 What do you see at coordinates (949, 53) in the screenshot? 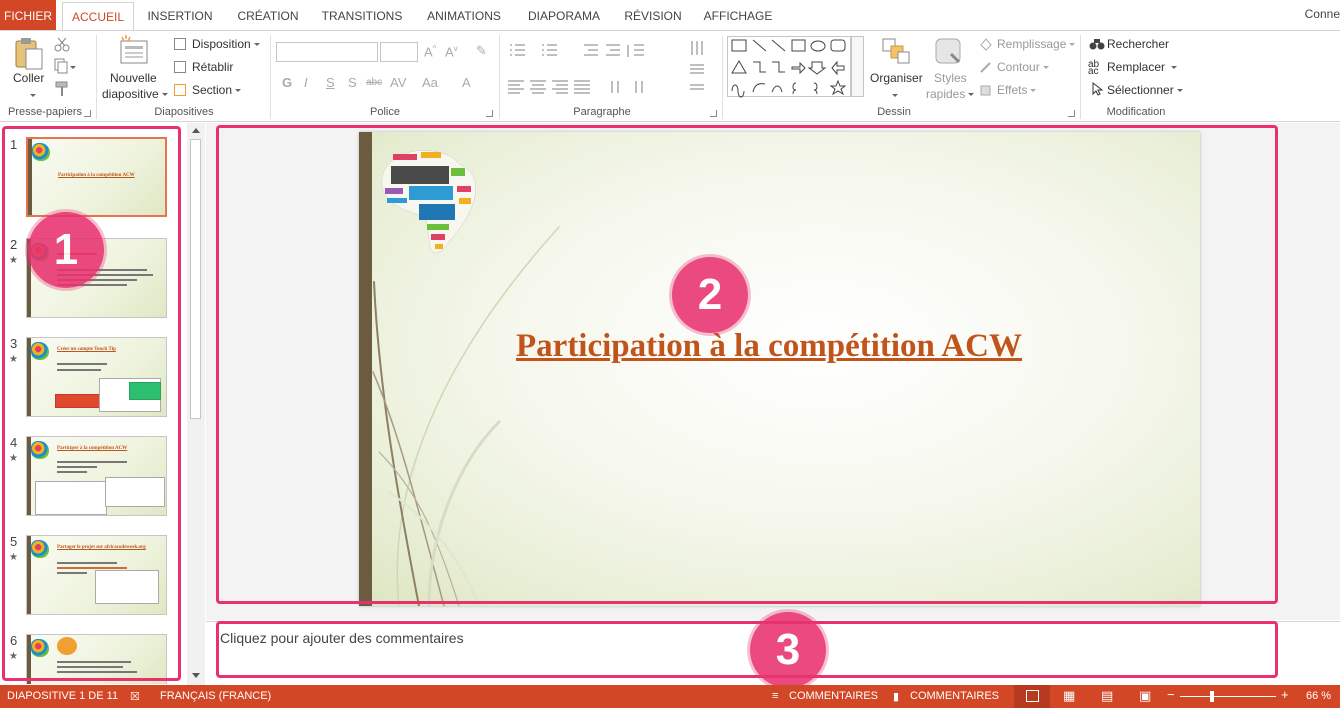
I see `quick-styles-icon` at bounding box center [949, 53].